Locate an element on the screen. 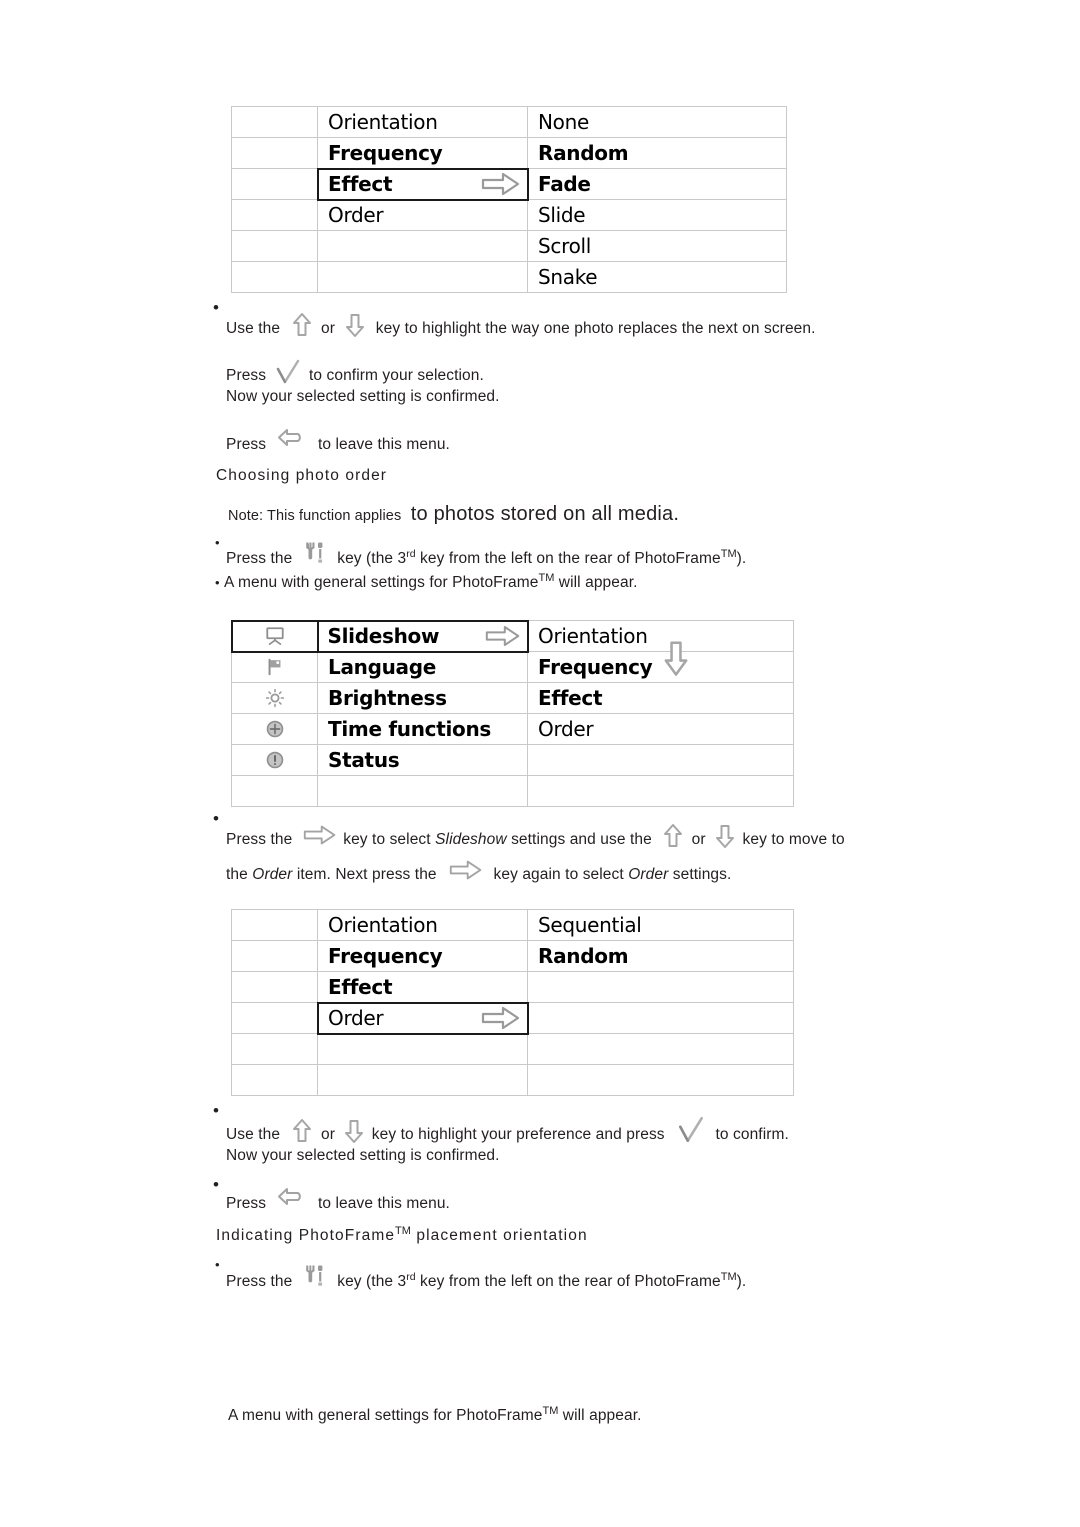 Image resolution: width=1080 pixels, height=1527 pixels. table-row: Order Slide is located at coordinates (509, 215).